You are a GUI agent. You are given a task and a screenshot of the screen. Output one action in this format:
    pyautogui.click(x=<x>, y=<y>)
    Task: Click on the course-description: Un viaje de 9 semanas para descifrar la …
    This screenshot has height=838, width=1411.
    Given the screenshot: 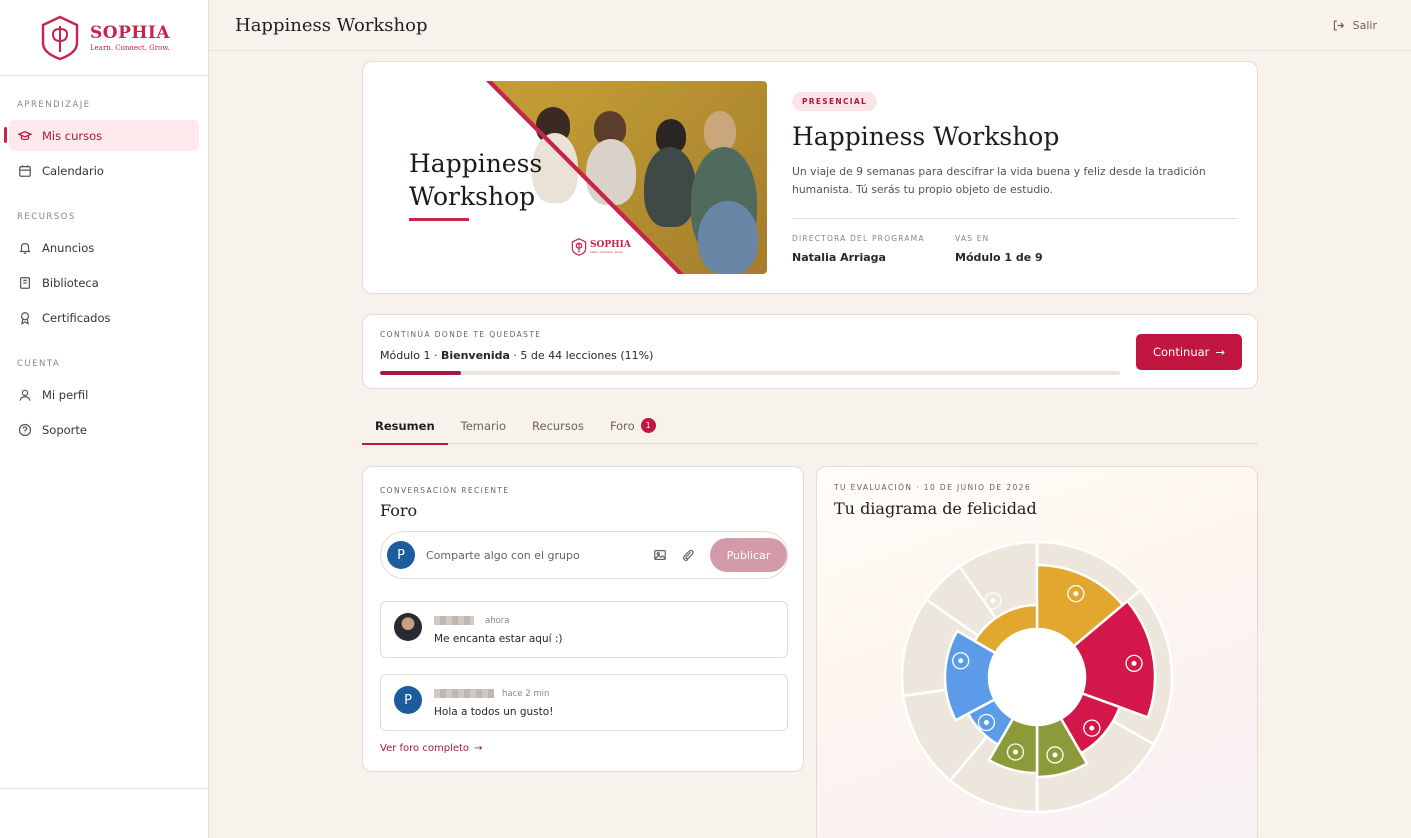 What is the action you would take?
    pyautogui.click(x=999, y=180)
    